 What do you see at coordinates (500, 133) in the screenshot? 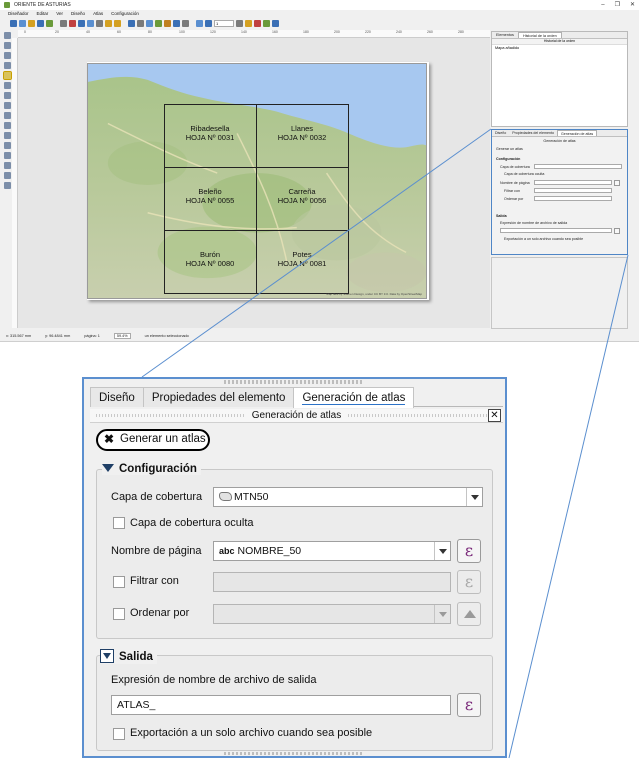
I see `thumb-tab-diseno: Diseño` at bounding box center [500, 133].